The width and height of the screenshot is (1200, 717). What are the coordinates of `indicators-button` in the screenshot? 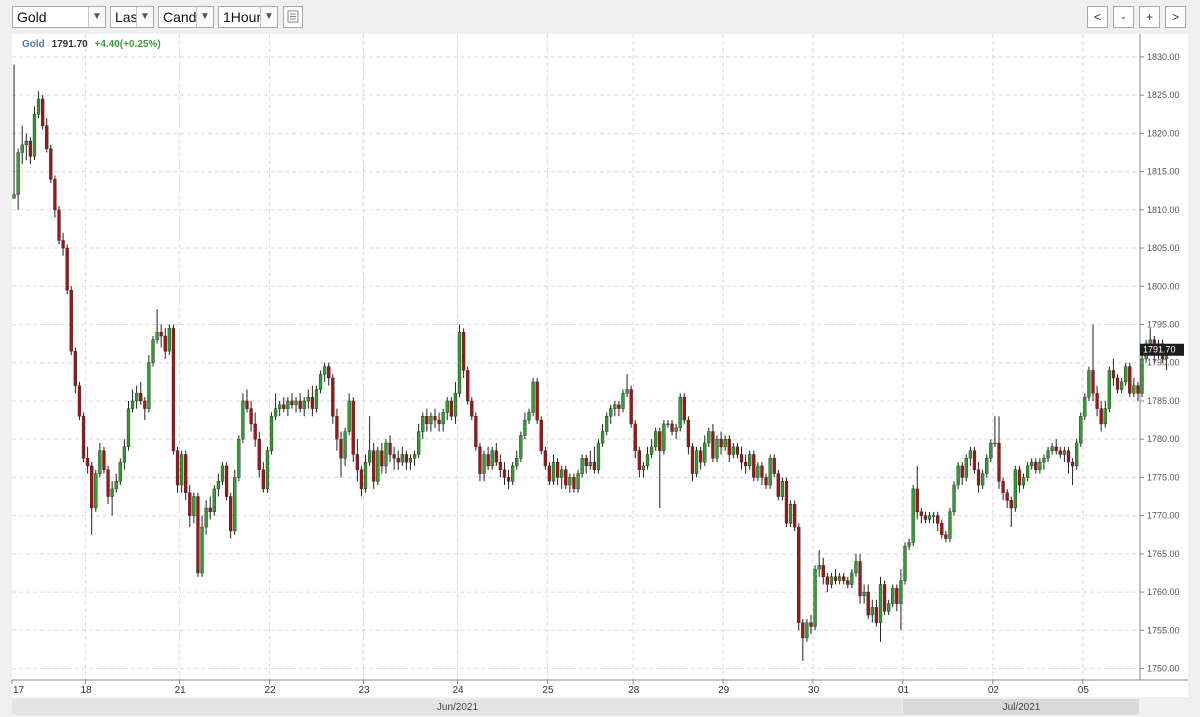 It's located at (293, 17).